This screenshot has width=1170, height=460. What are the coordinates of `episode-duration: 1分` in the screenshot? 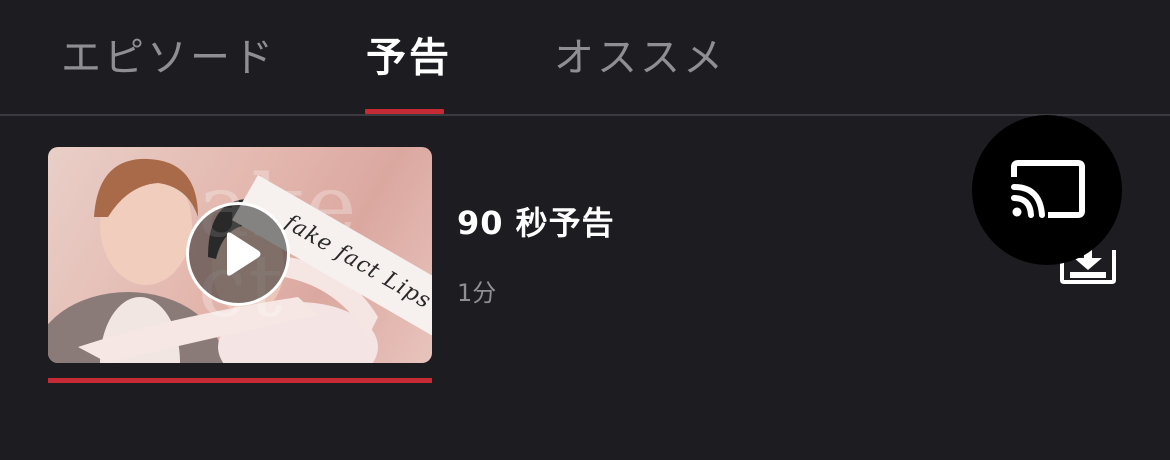 It's located at (477, 293).